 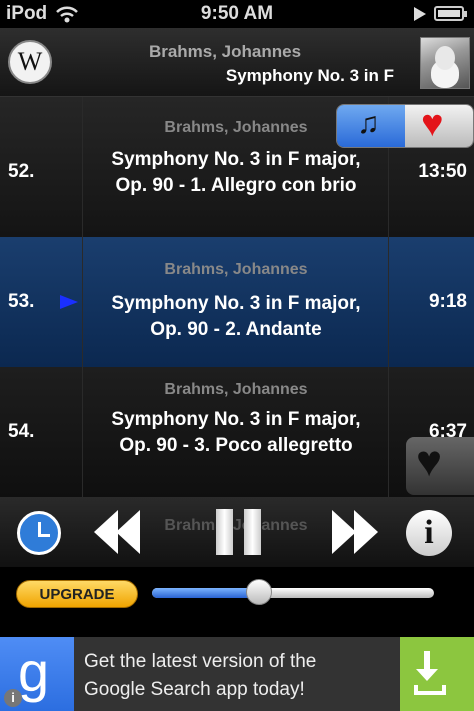 I want to click on sleep-timer-button, so click(x=39, y=533).